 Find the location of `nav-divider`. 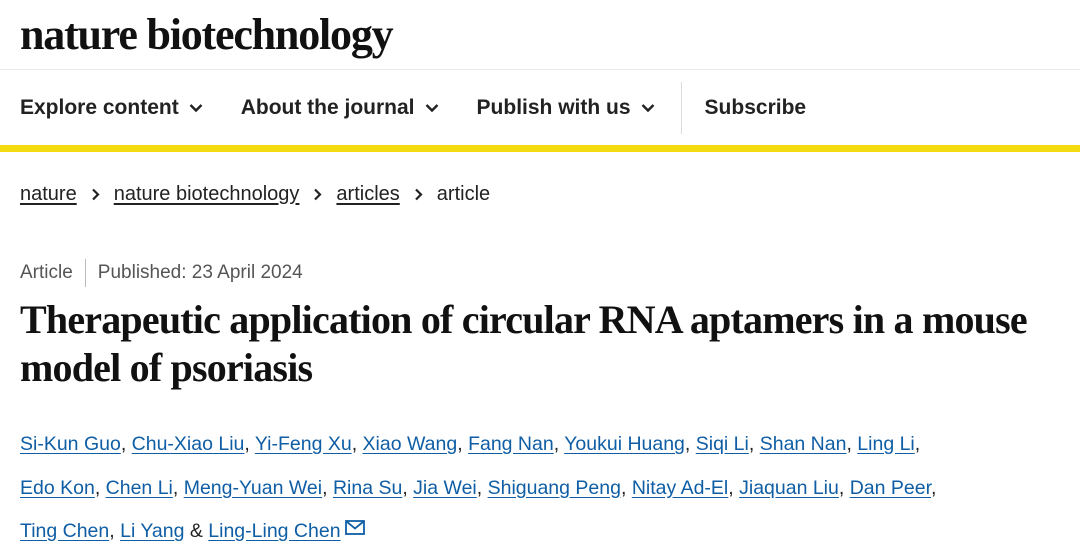

nav-divider is located at coordinates (681, 107).